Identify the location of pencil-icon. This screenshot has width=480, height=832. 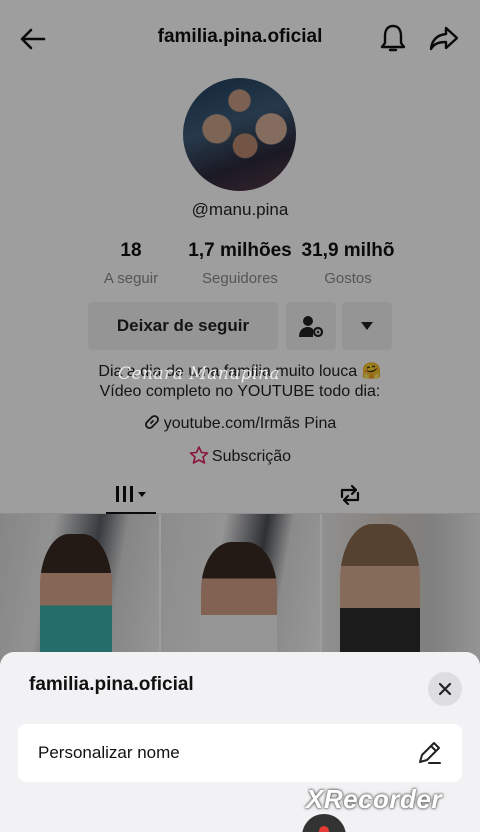
(430, 753).